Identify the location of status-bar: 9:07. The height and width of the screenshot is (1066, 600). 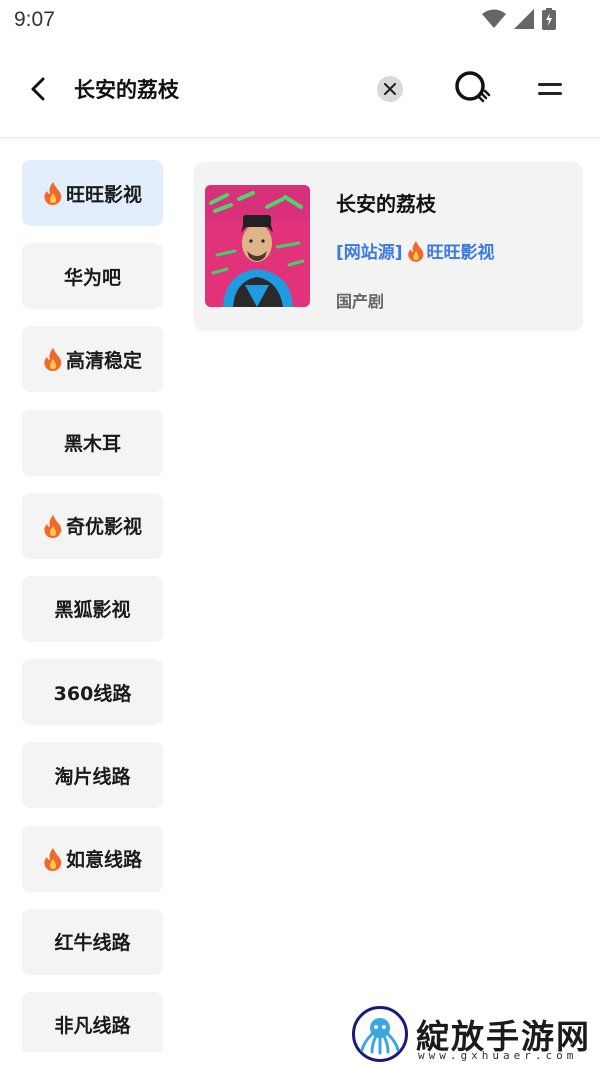
(300, 20).